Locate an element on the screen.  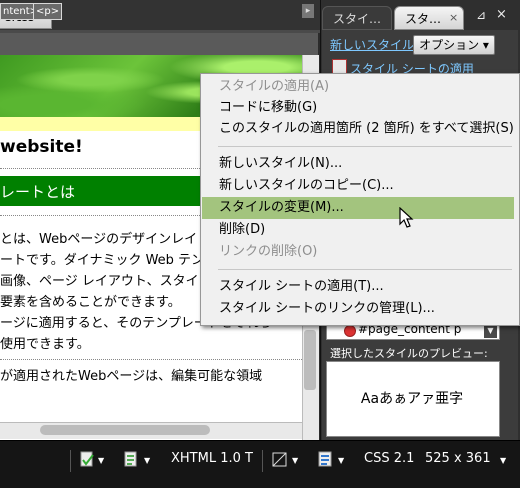
panel-close-icon: × is located at coordinates (501, 14).